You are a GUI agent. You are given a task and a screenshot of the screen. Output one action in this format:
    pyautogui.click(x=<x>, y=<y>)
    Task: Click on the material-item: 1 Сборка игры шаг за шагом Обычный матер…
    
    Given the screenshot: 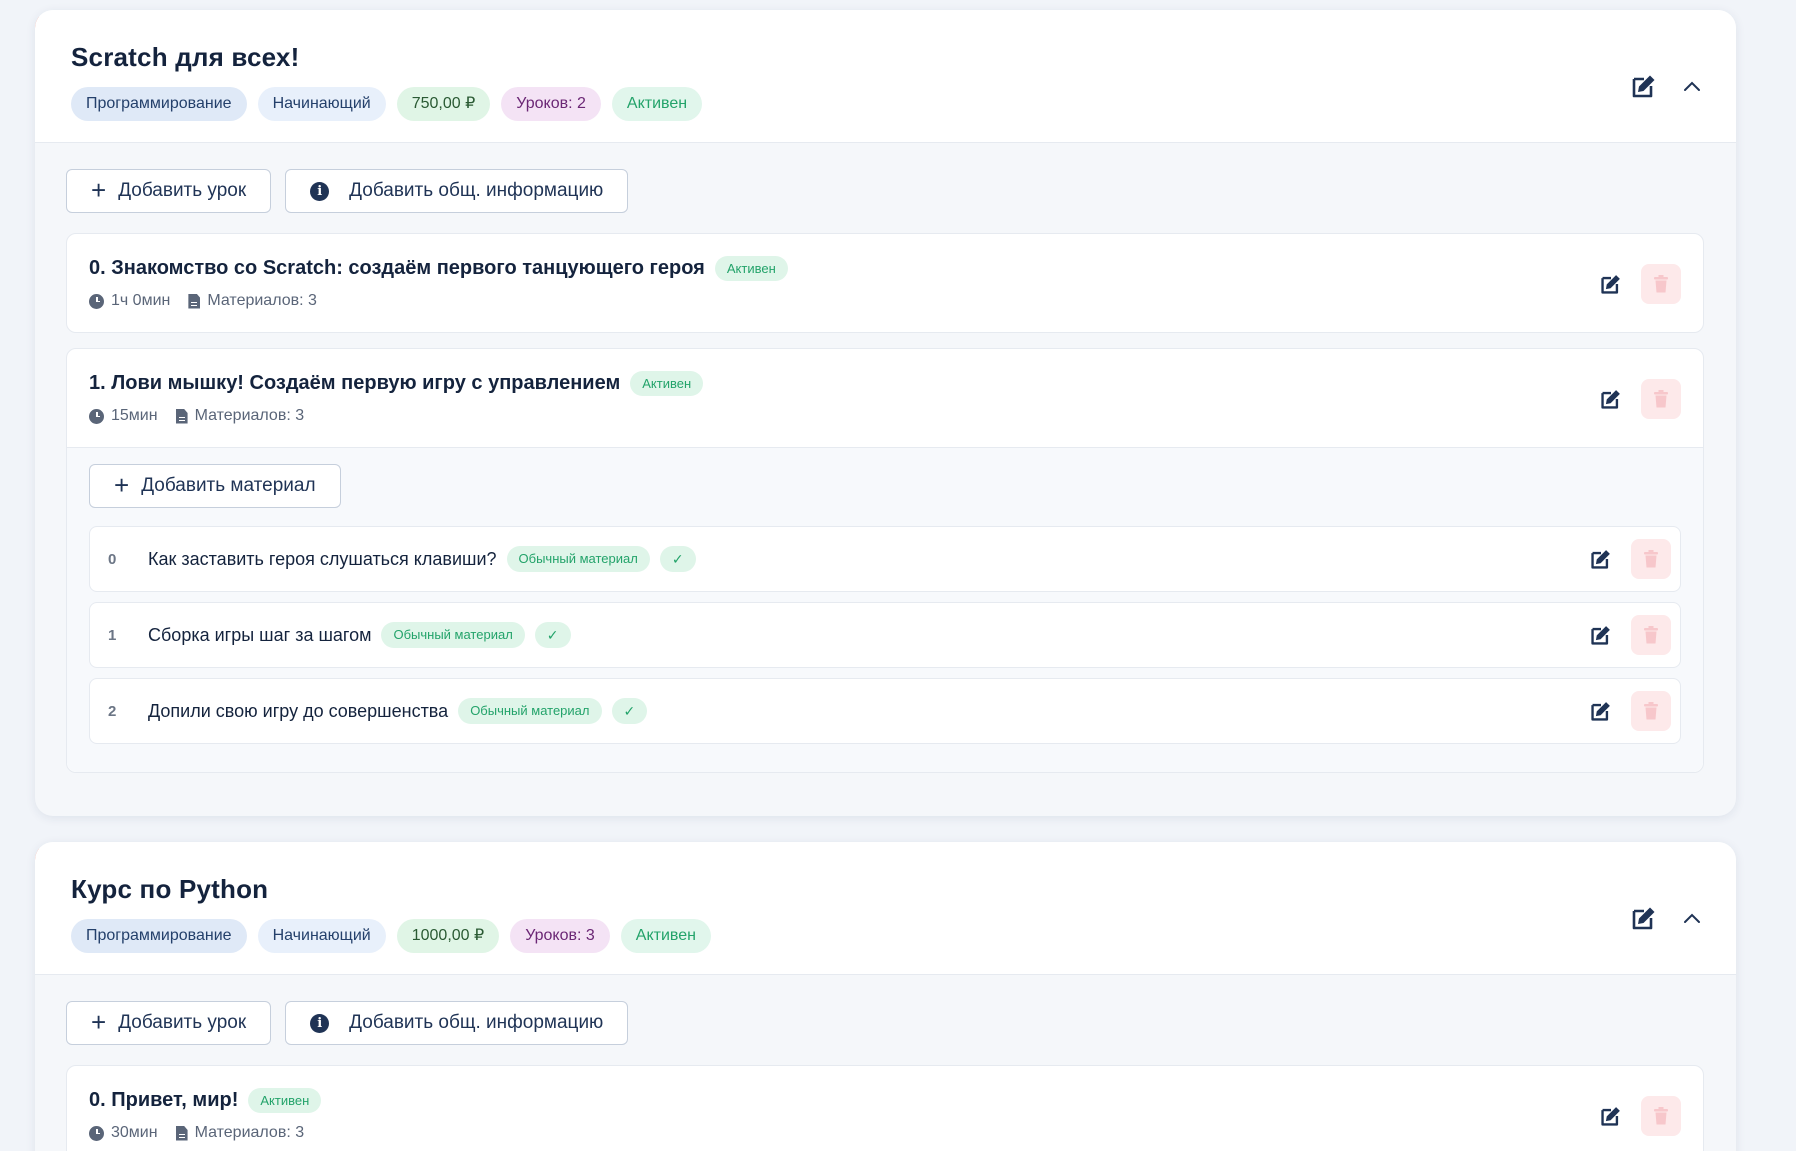 What is the action you would take?
    pyautogui.click(x=885, y=635)
    